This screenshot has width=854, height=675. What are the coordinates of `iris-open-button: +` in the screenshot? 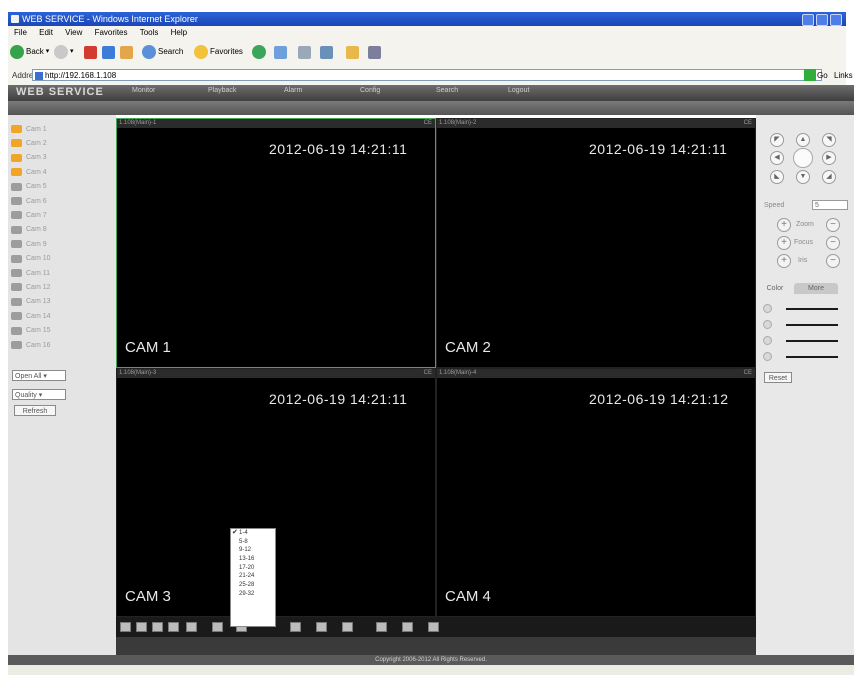 It's located at (784, 261).